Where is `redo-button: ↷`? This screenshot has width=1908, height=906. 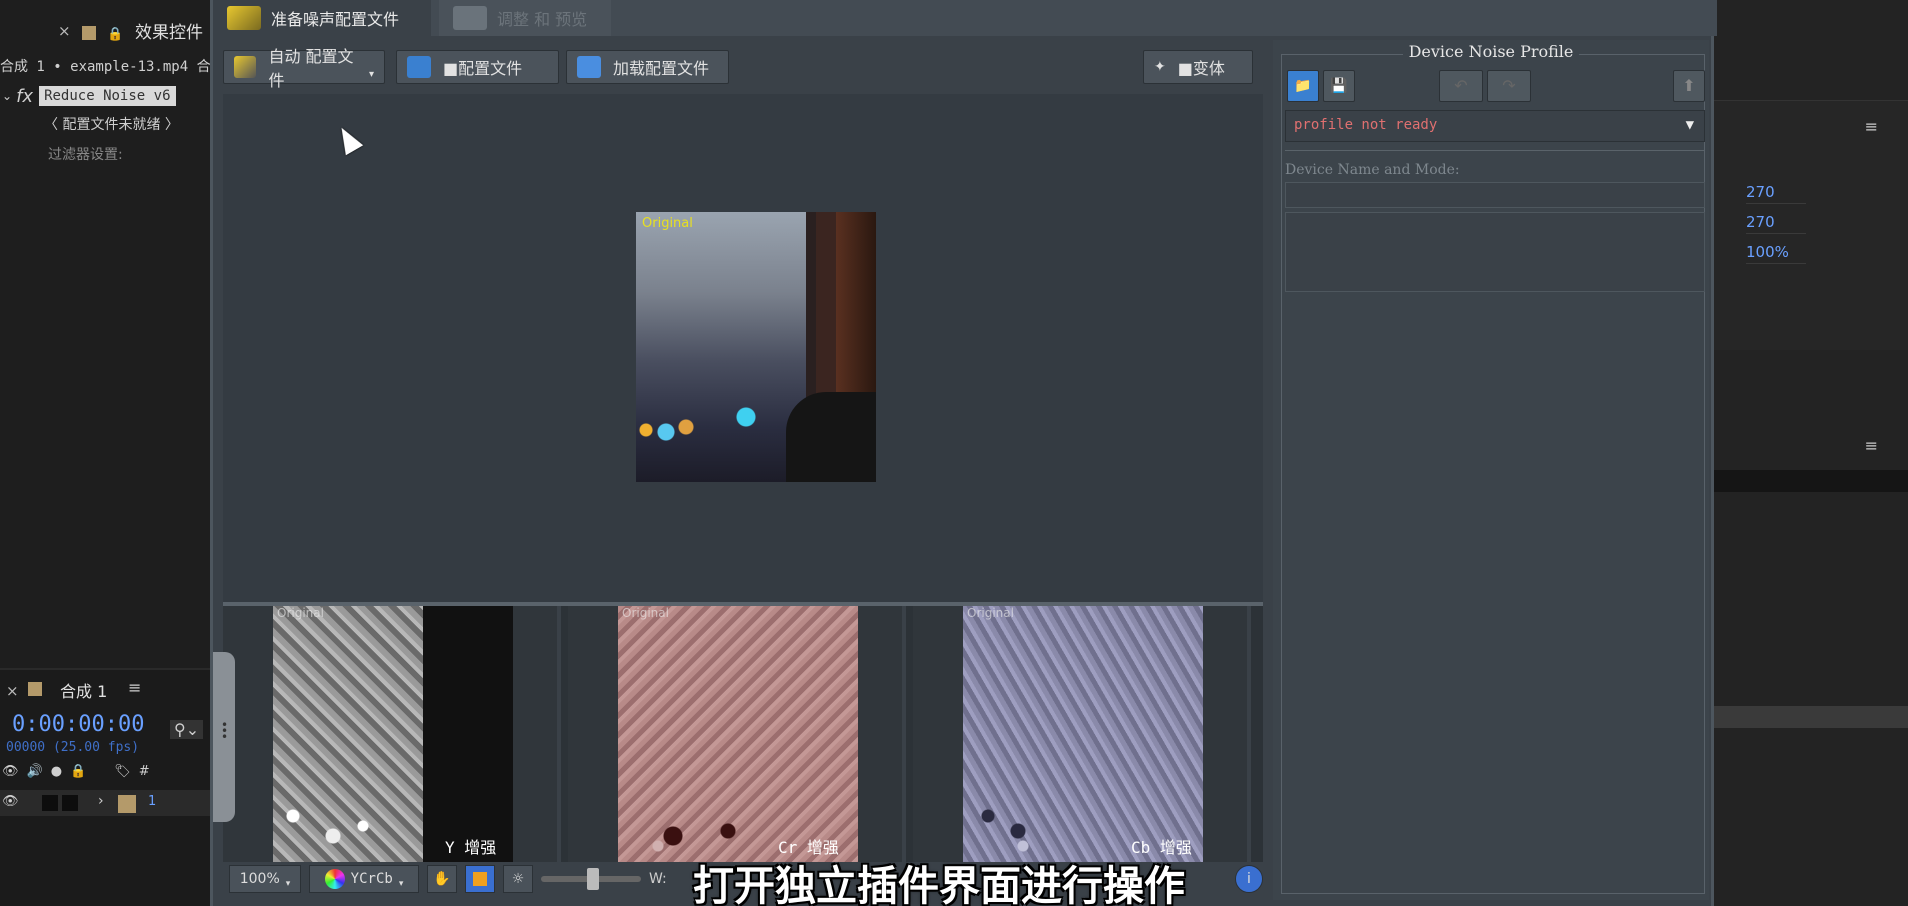 redo-button: ↷ is located at coordinates (1509, 86).